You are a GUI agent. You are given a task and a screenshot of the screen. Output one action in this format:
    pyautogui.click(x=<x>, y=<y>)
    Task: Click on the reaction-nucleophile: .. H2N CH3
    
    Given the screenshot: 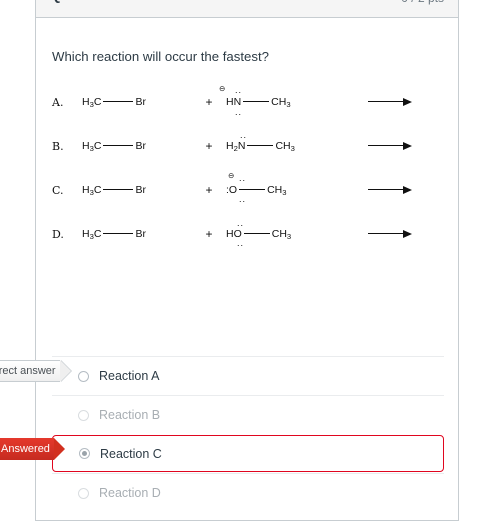 What is the action you would take?
    pyautogui.click(x=282, y=142)
    